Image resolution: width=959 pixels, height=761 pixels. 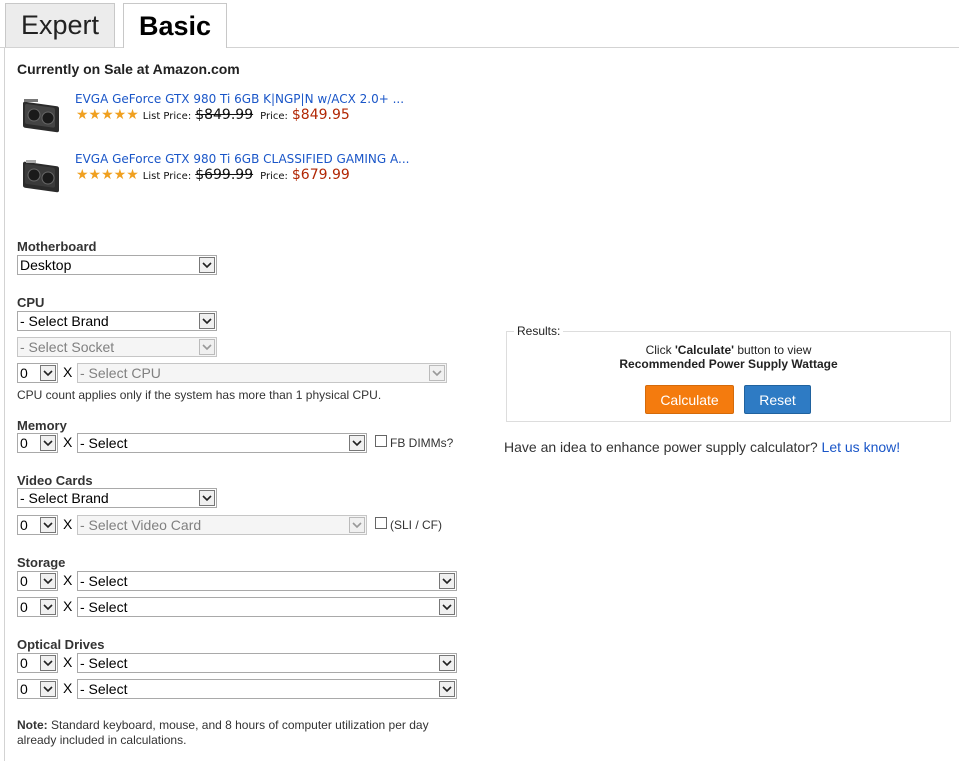 What do you see at coordinates (704, 350) in the screenshot?
I see `results-line1-bold: 'Calculate'` at bounding box center [704, 350].